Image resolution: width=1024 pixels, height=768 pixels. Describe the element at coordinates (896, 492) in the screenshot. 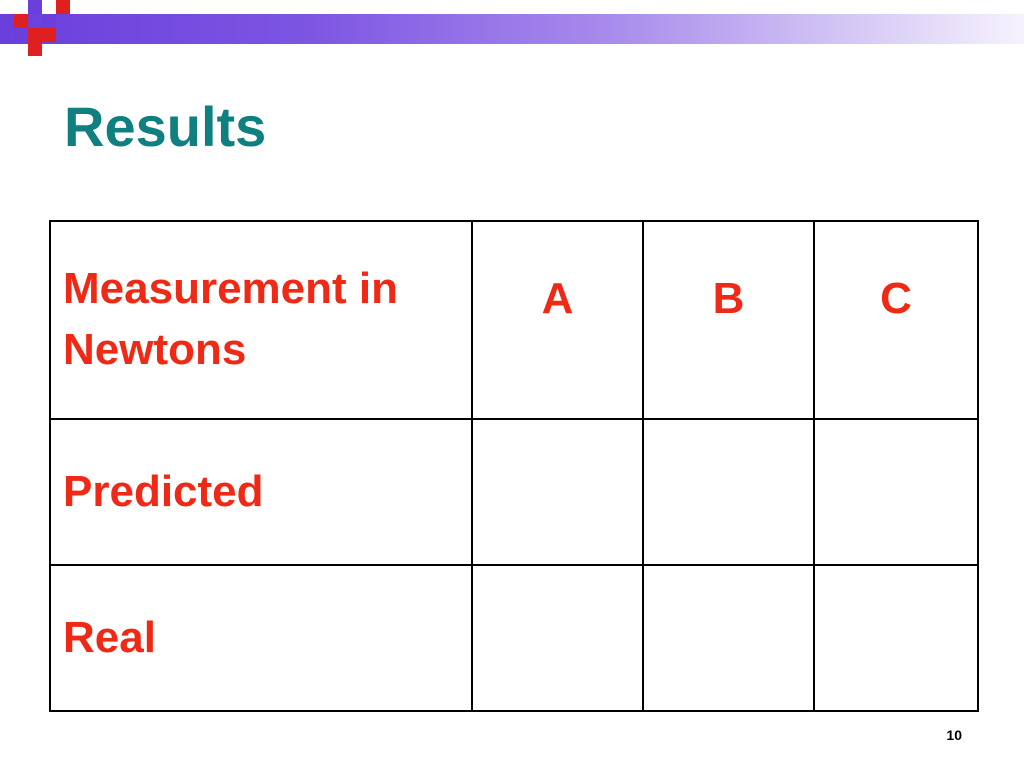

I see `cell-predicted-c` at that location.